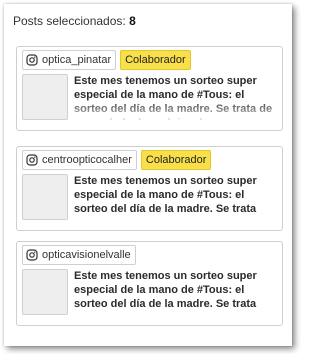 Image resolution: width=320 pixels, height=354 pixels. Describe the element at coordinates (174, 112) in the screenshot. I see `text-fade` at that location.